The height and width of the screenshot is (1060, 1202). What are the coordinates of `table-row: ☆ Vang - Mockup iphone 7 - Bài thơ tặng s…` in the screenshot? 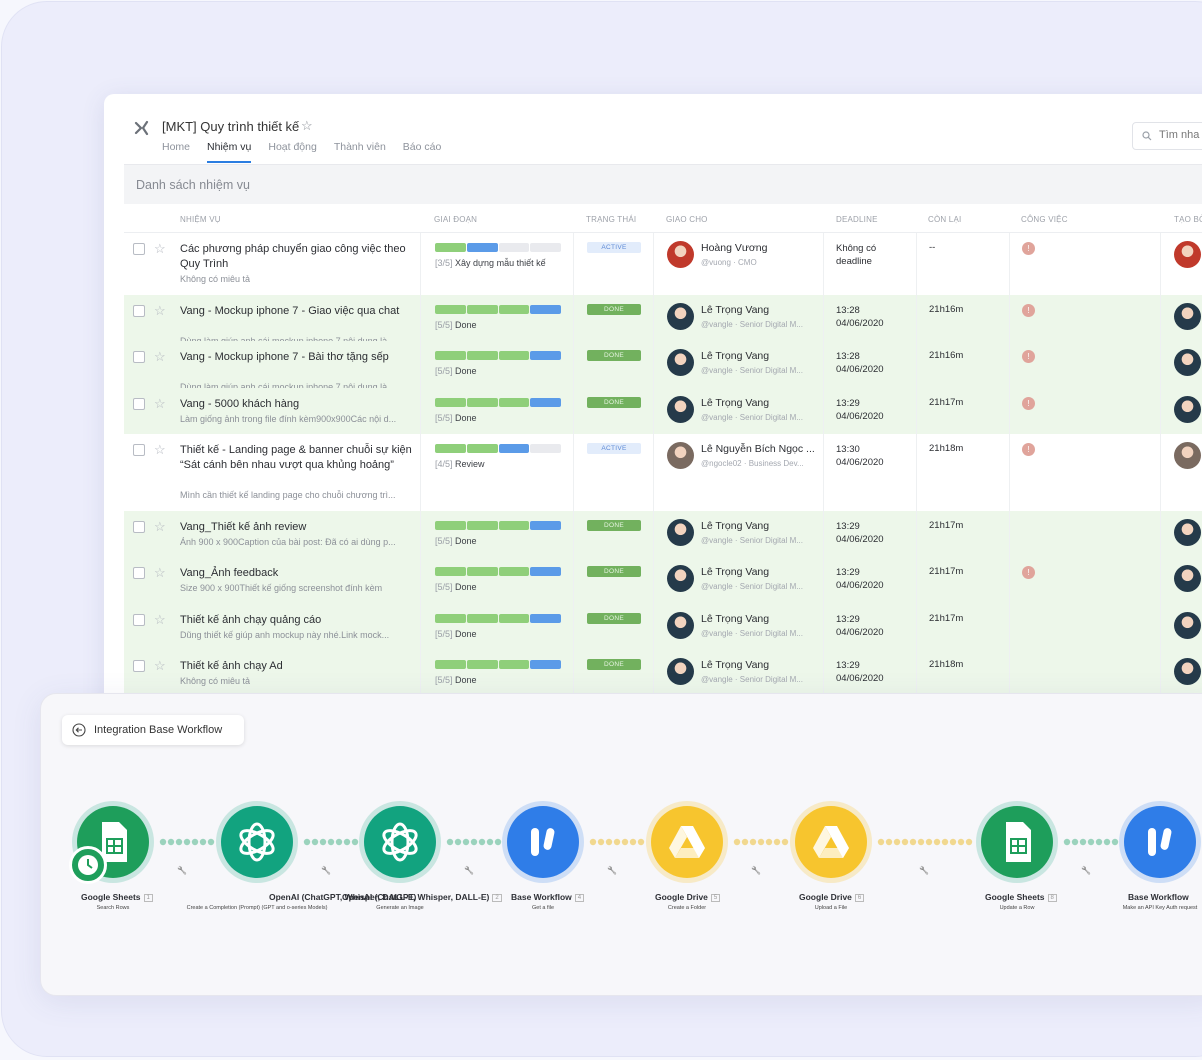 It's located at (663, 366).